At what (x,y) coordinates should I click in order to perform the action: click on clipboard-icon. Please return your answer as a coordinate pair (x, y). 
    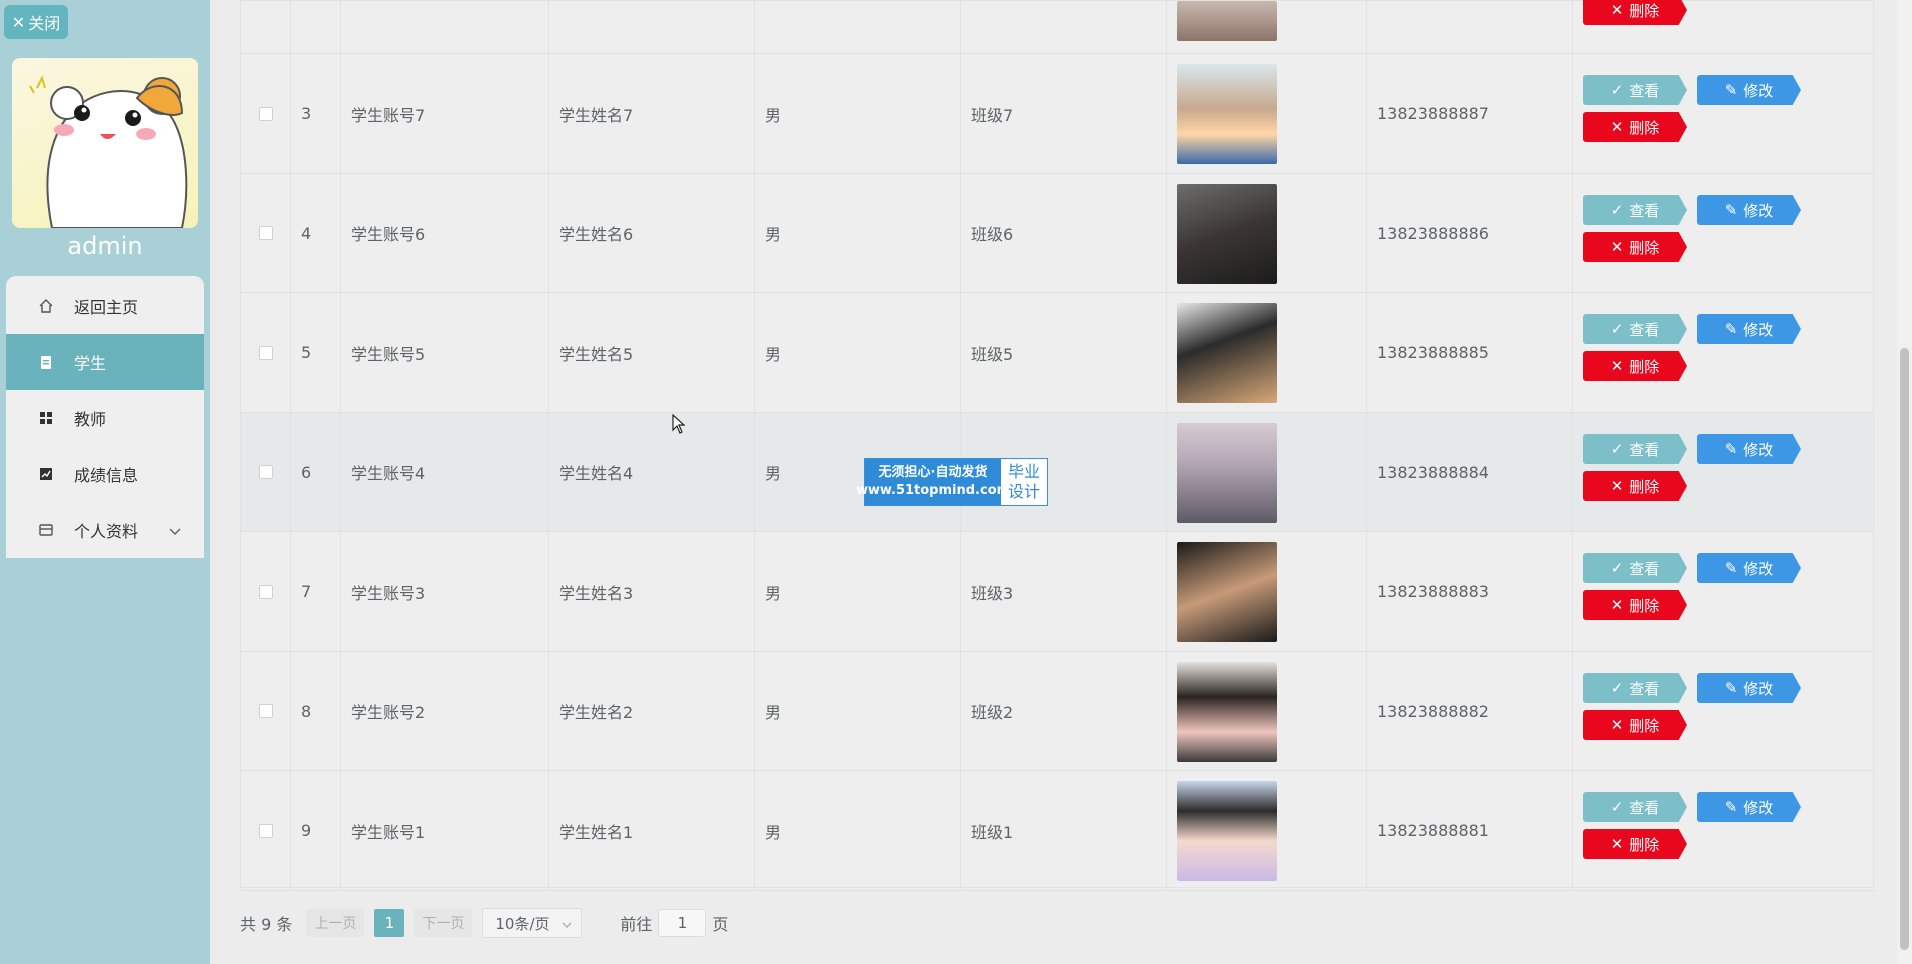
    Looking at the image, I should click on (49, 362).